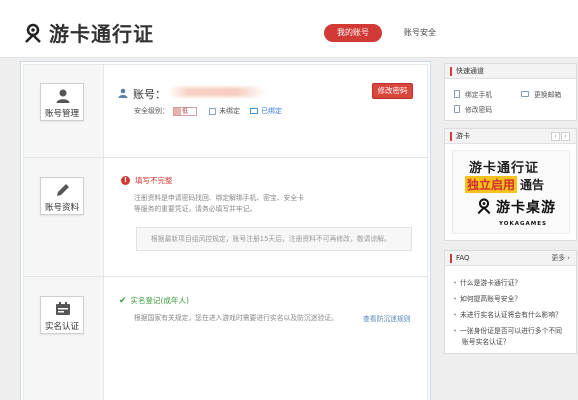 This screenshot has height=400, width=578. Describe the element at coordinates (463, 136) in the screenshot. I see `youka-title: 游卡` at that location.